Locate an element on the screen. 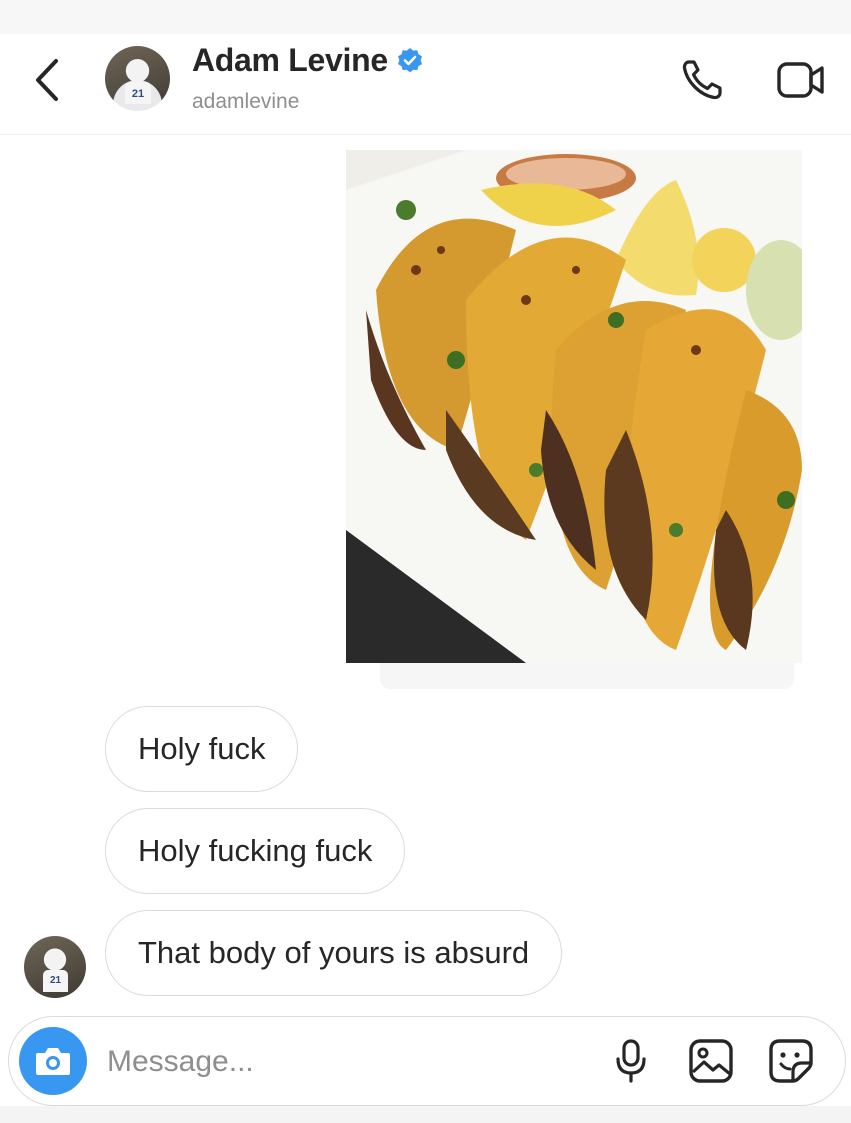  sender-avatar: 21 is located at coordinates (55, 967).